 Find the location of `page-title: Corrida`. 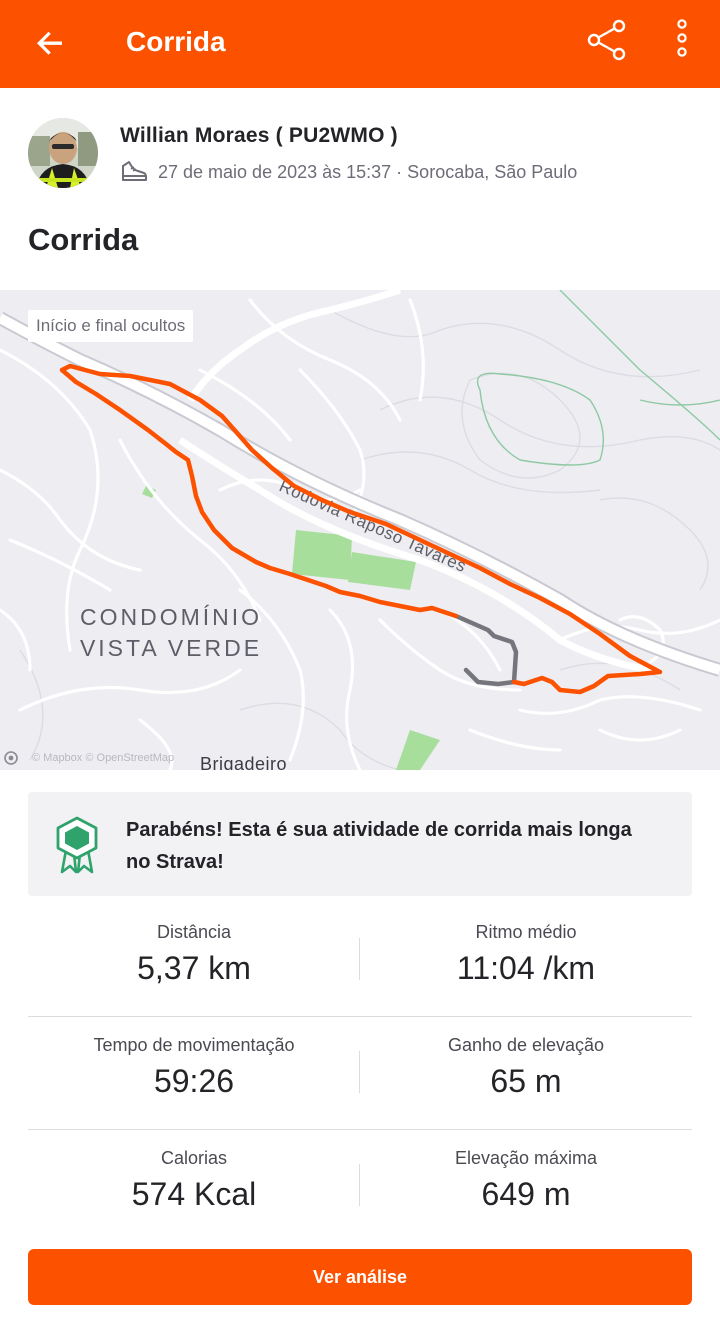

page-title: Corrida is located at coordinates (176, 41).